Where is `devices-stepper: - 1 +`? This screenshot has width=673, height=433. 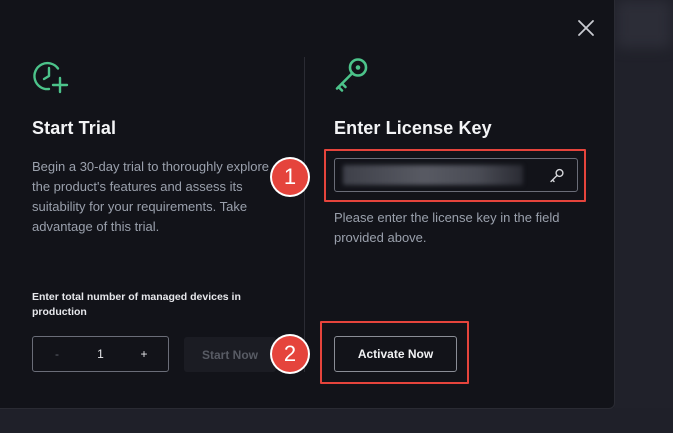 devices-stepper: - 1 + is located at coordinates (100, 354).